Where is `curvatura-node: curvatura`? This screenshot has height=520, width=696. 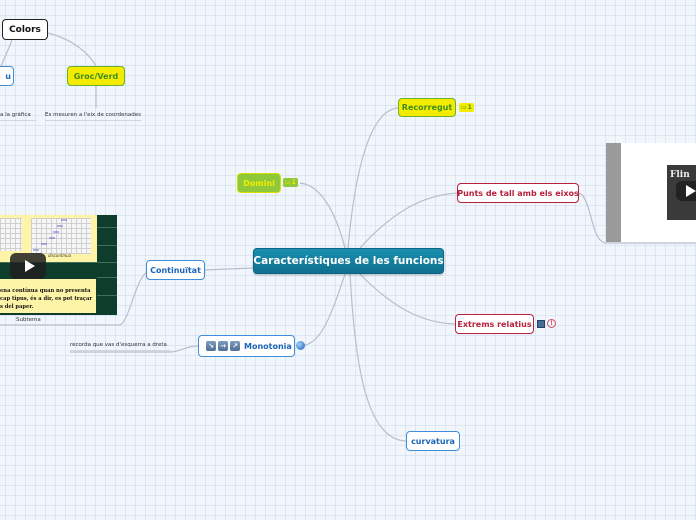
curvatura-node: curvatura is located at coordinates (433, 441).